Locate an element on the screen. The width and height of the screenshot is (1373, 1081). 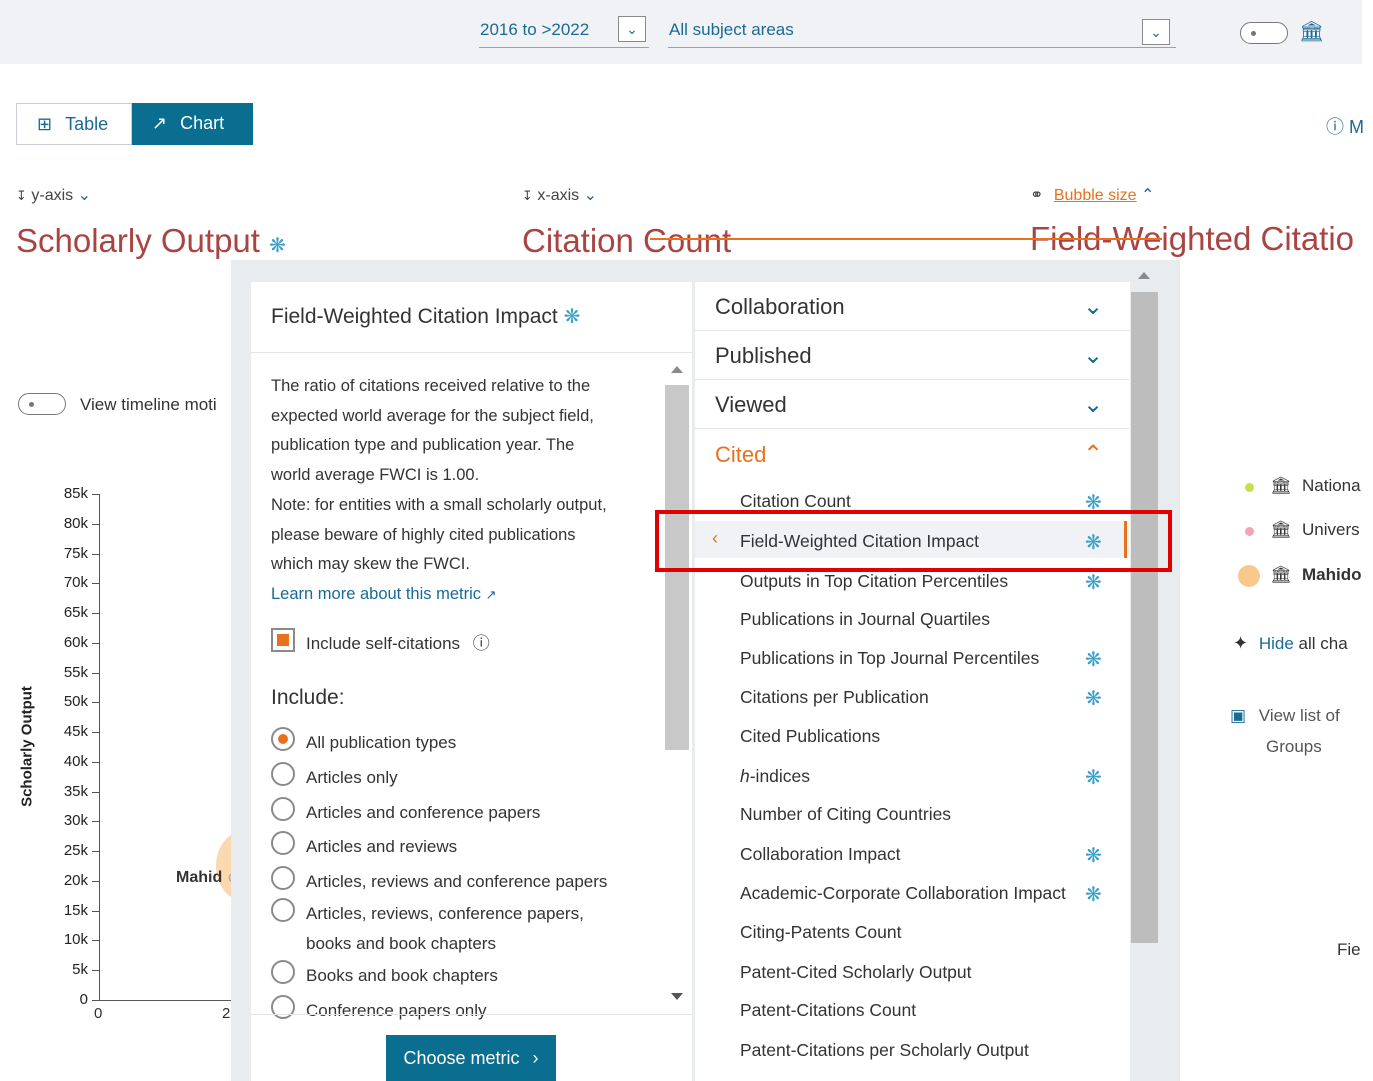
timeline-toggle is located at coordinates (42, 404).